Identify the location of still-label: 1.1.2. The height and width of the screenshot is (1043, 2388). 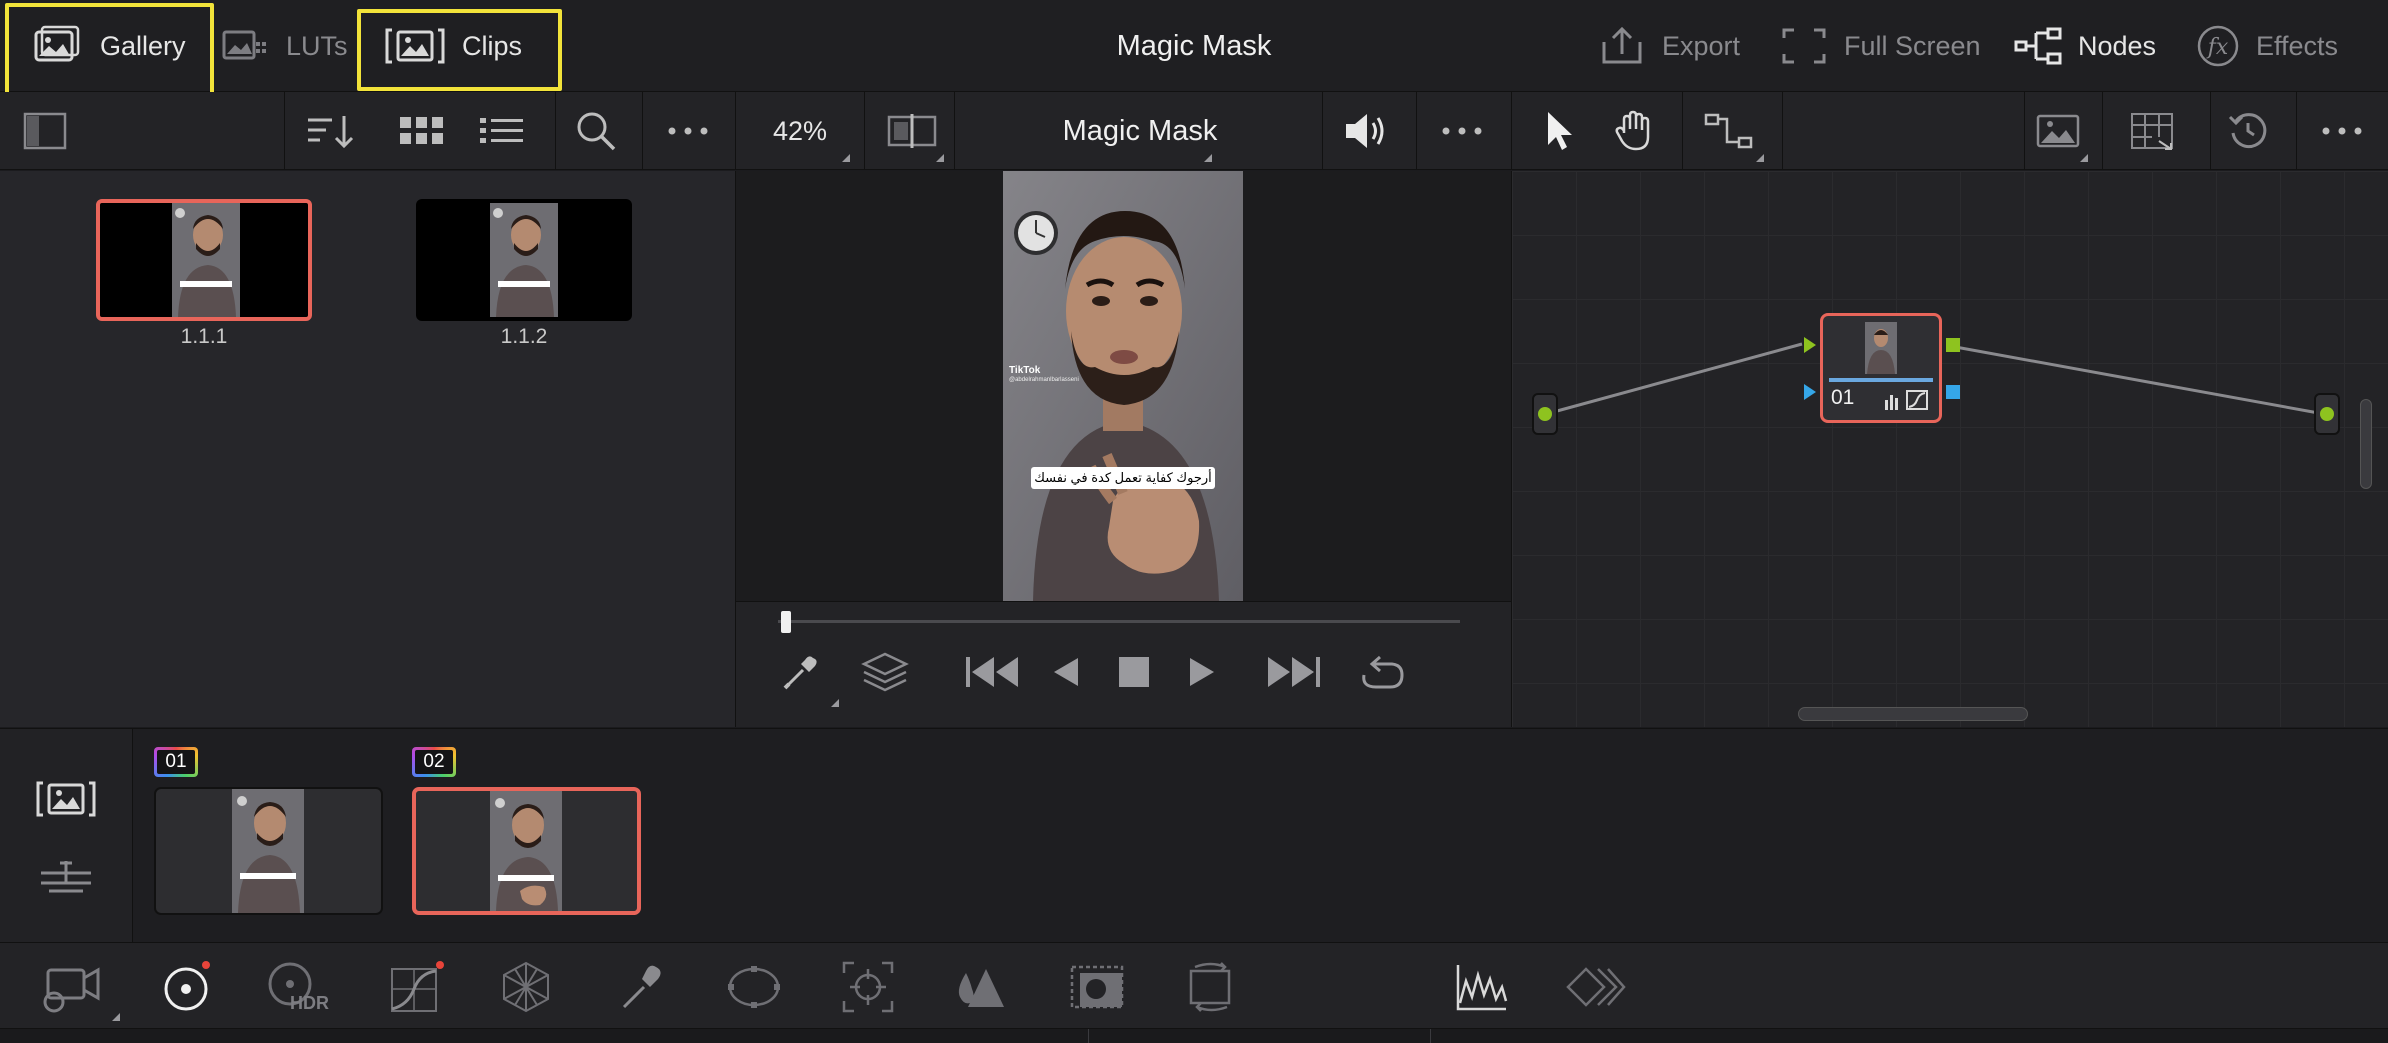
(524, 336).